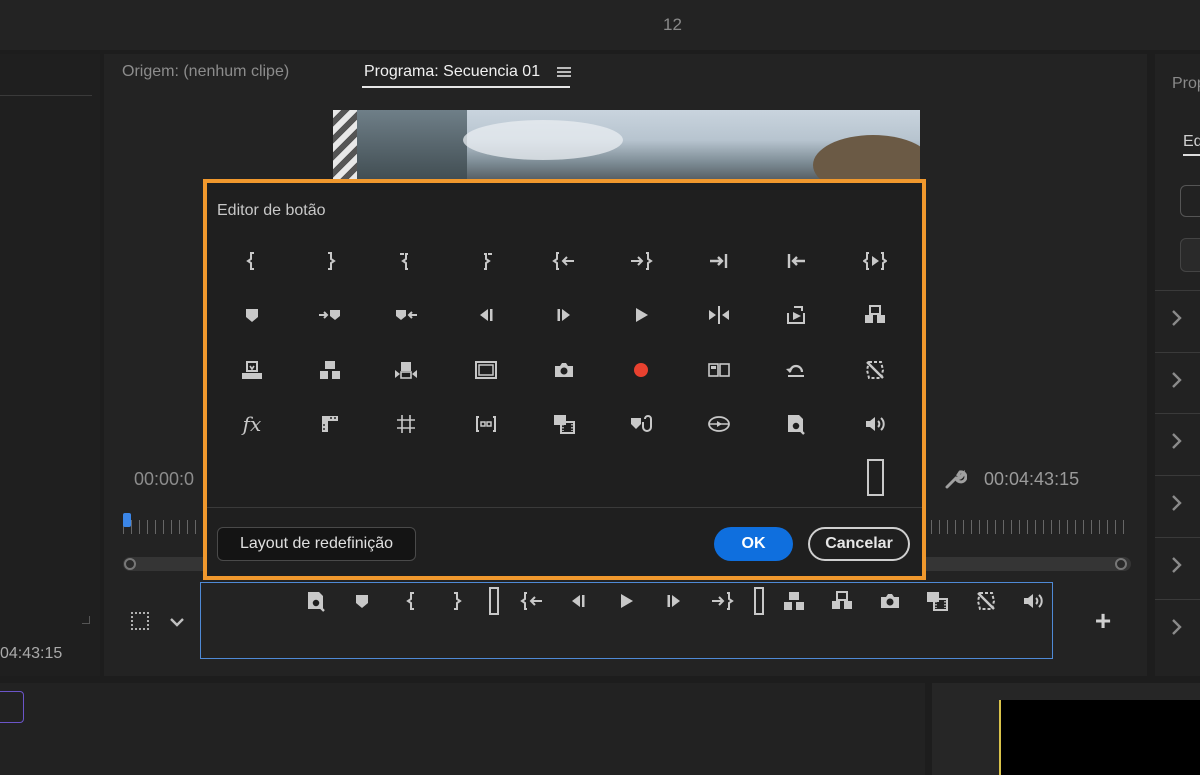 This screenshot has height=775, width=1200. Describe the element at coordinates (564, 72) in the screenshot. I see `panel-menu-icon` at that location.